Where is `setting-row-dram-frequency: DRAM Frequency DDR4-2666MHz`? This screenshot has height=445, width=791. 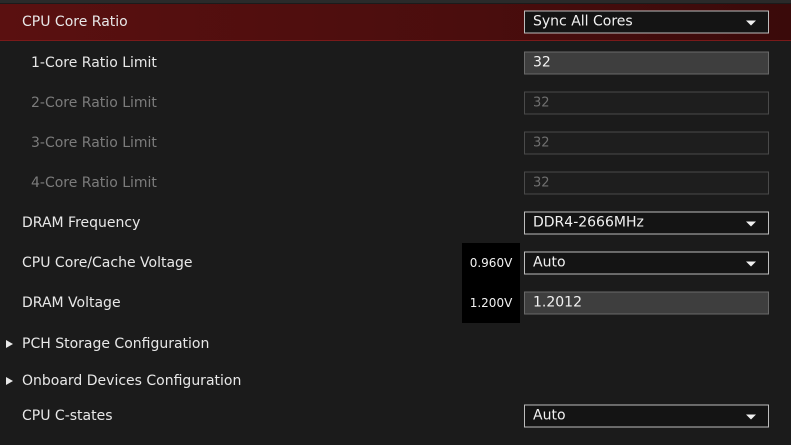 setting-row-dram-frequency: DRAM Frequency DDR4-2666MHz is located at coordinates (395, 223).